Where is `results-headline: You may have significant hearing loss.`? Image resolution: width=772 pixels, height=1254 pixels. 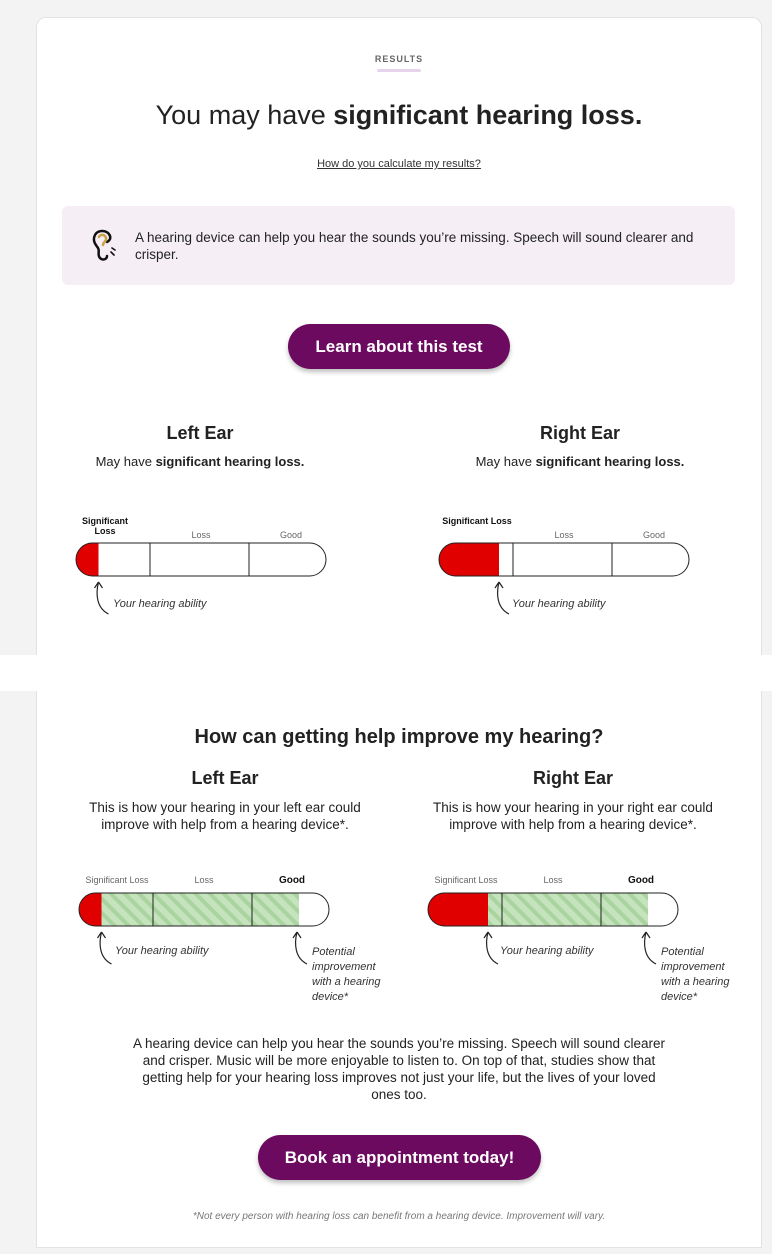
results-headline: You may have significant hearing loss. is located at coordinates (399, 115).